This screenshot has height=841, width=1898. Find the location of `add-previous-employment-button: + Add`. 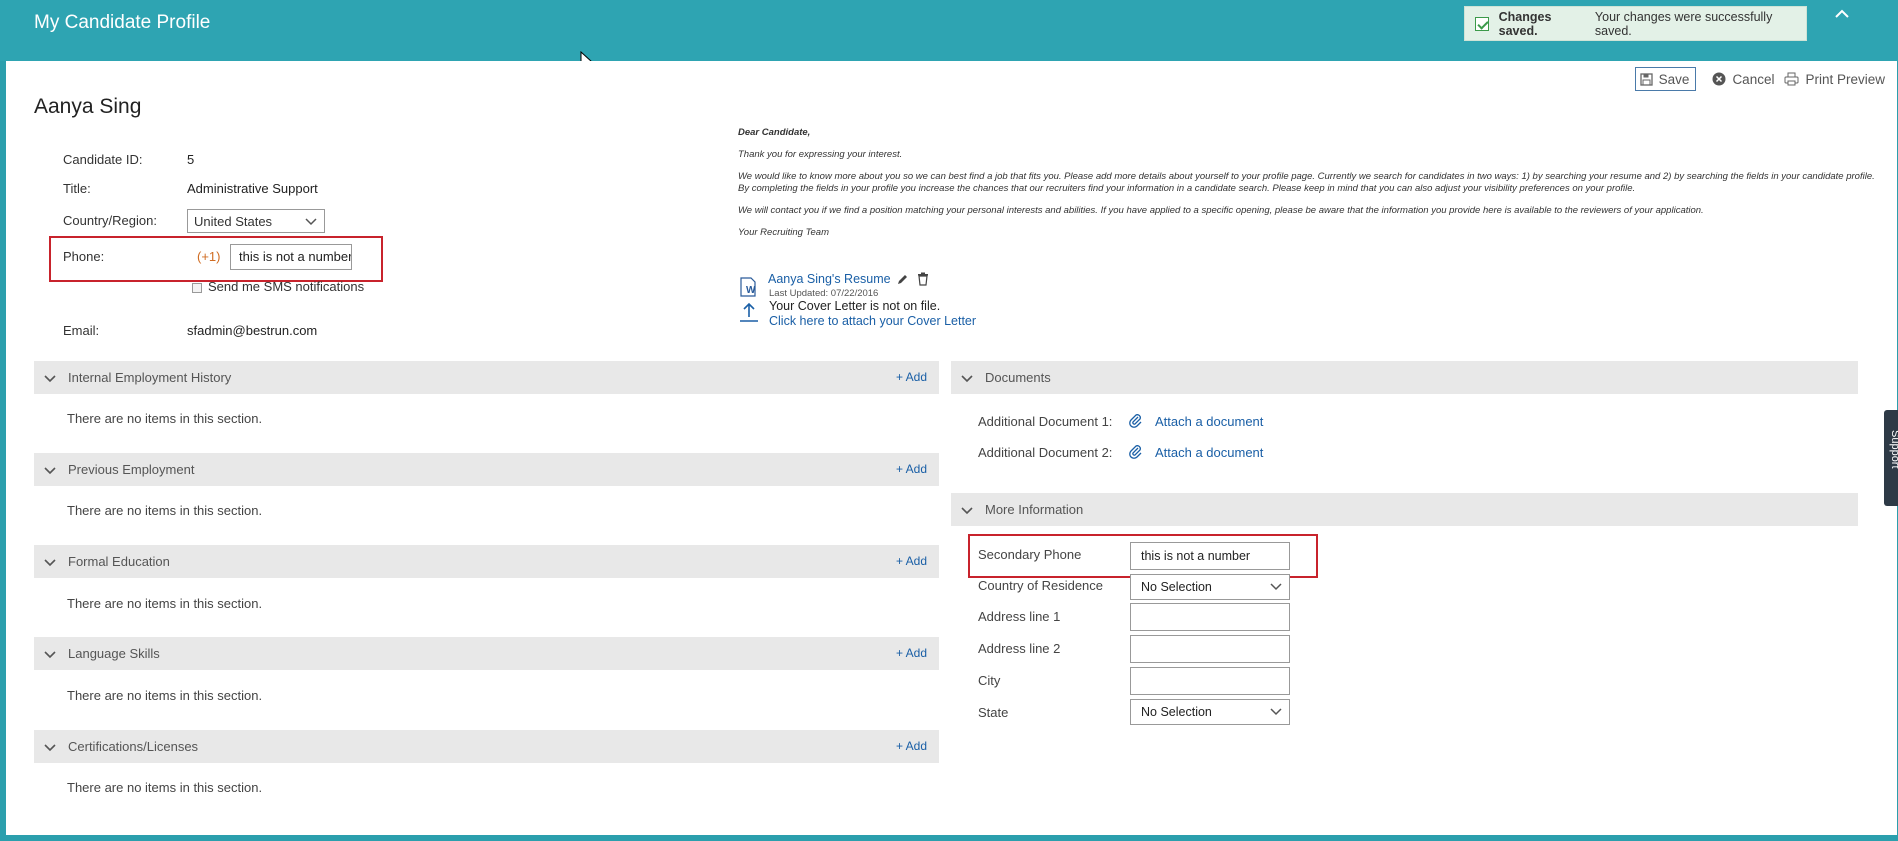

add-previous-employment-button: + Add is located at coordinates (911, 469).